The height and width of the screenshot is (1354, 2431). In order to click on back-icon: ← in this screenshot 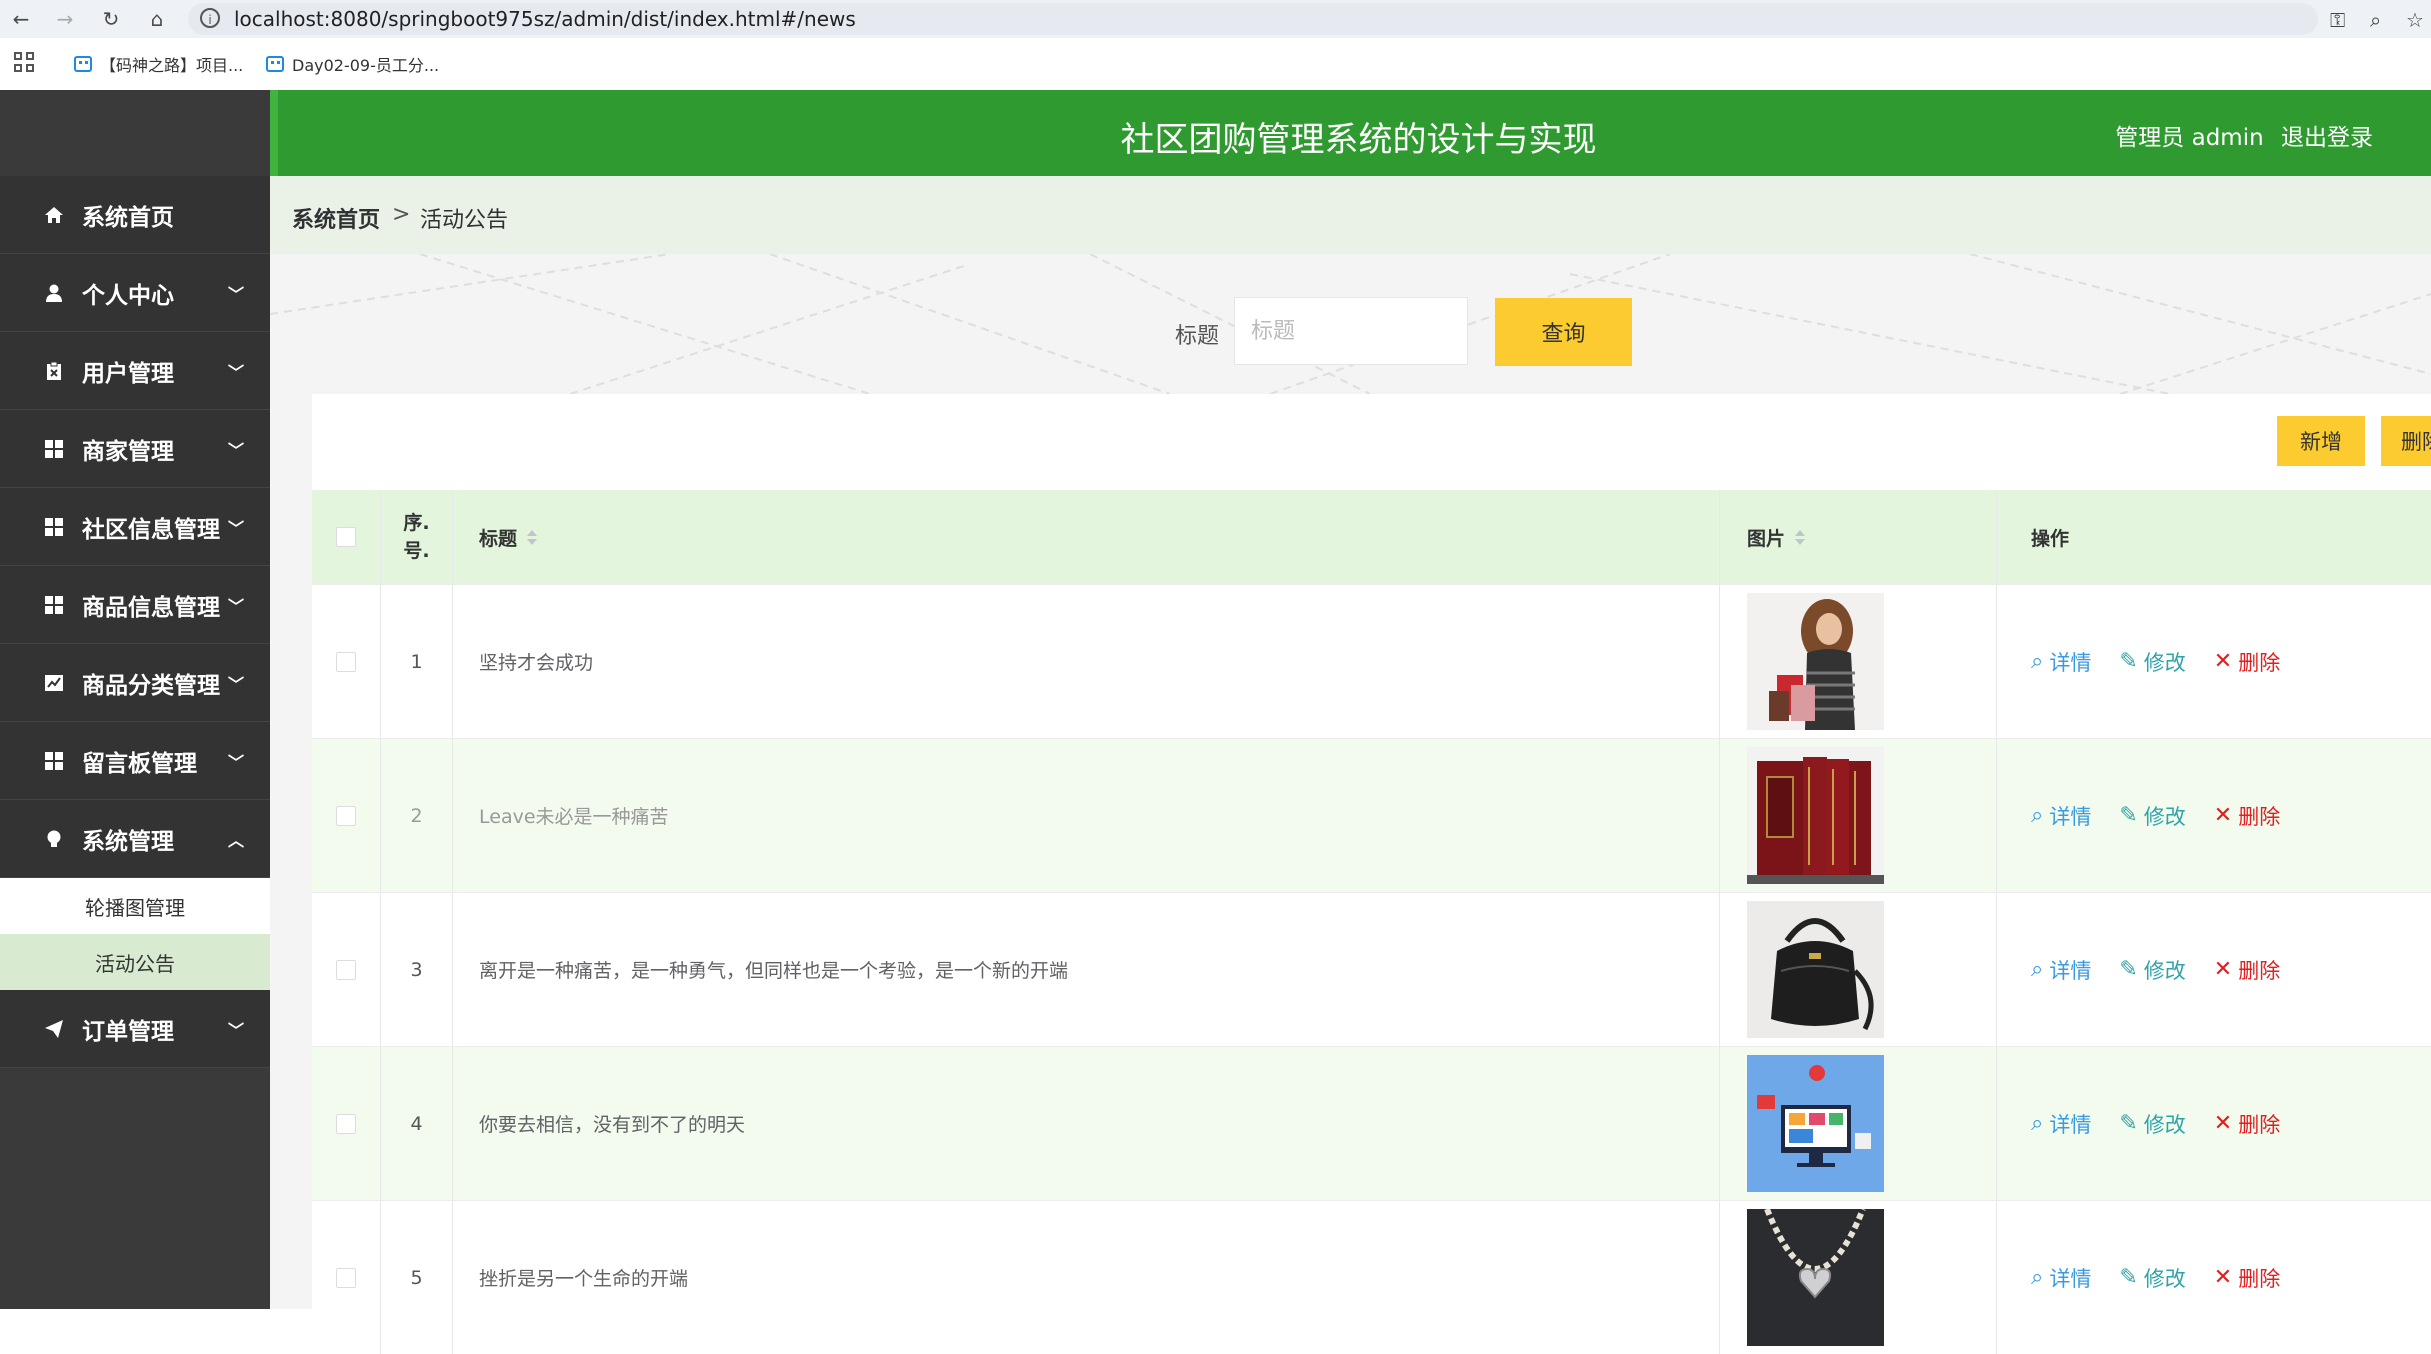, I will do `click(21, 19)`.